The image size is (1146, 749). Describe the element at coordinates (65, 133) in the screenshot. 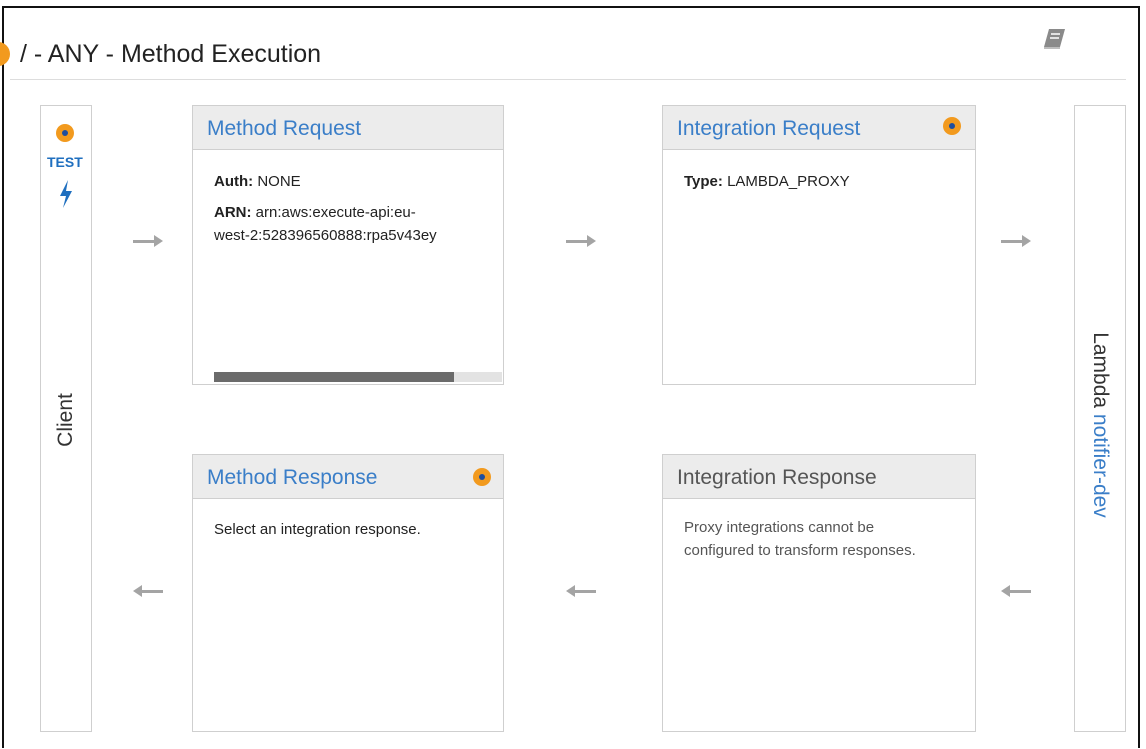

I see `client-status-dot` at that location.